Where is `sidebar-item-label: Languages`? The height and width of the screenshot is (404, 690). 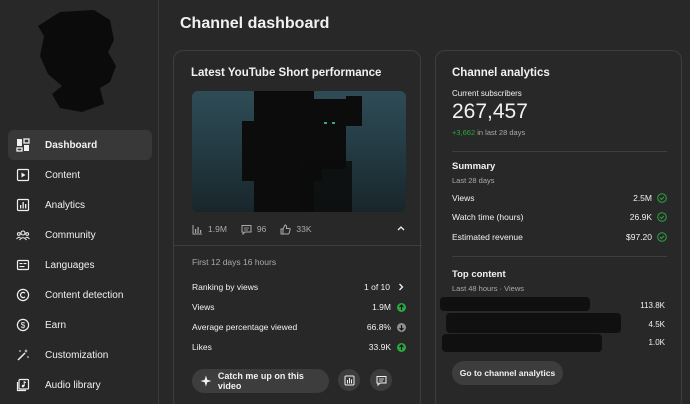
sidebar-item-label: Languages is located at coordinates (70, 265).